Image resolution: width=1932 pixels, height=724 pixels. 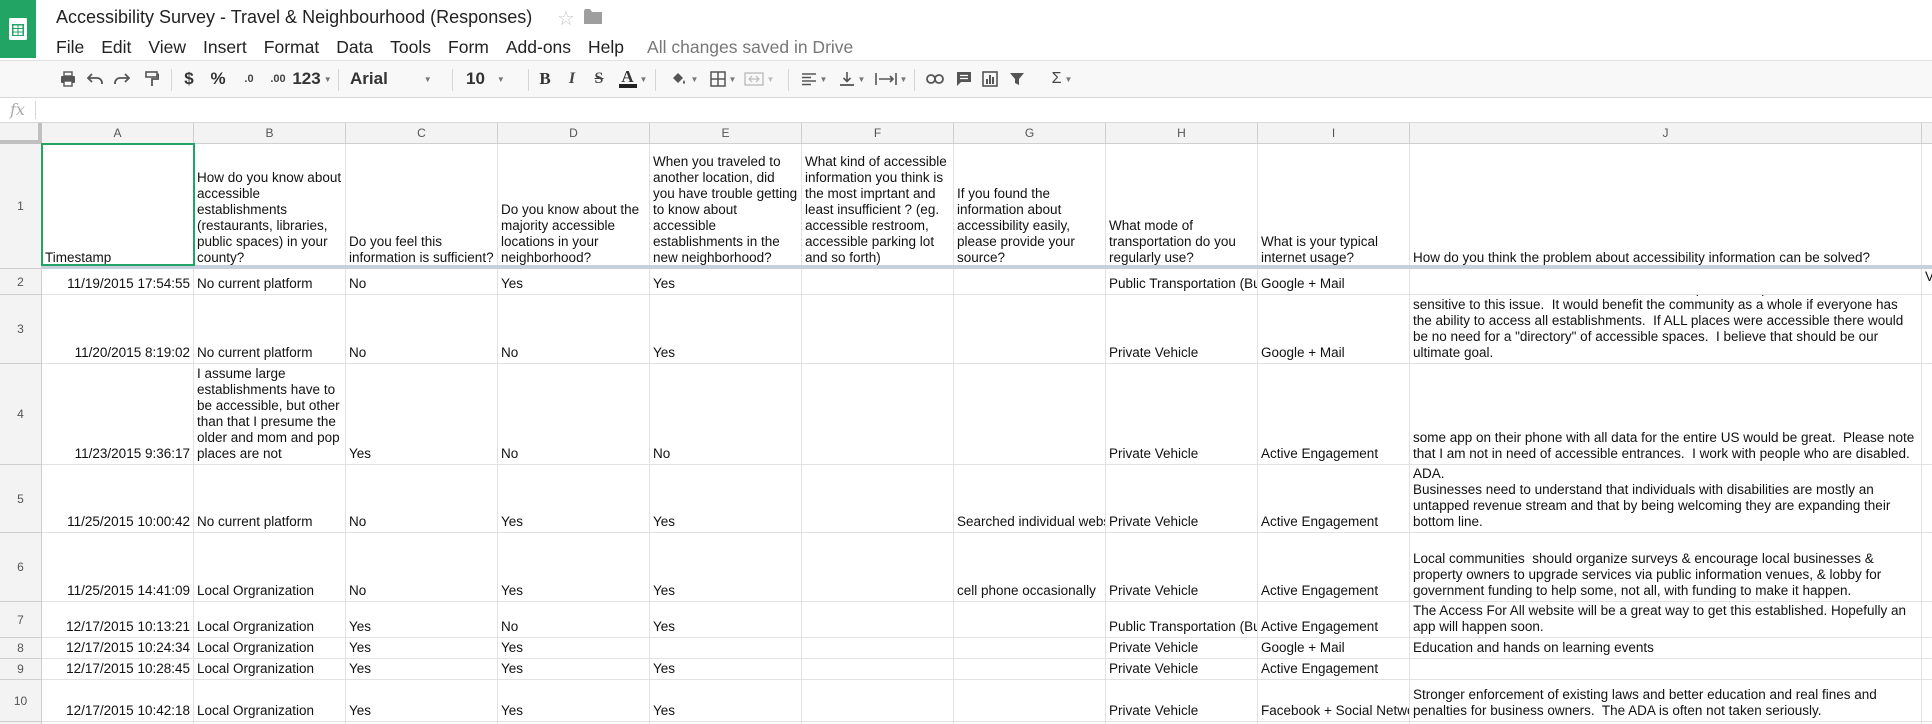 What do you see at coordinates (726, 329) in the screenshot?
I see `cell-e3: Yes` at bounding box center [726, 329].